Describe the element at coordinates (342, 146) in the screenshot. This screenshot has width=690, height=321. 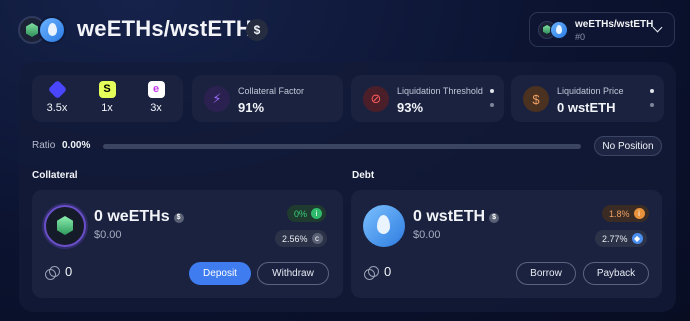
I see `ratio-bar` at that location.